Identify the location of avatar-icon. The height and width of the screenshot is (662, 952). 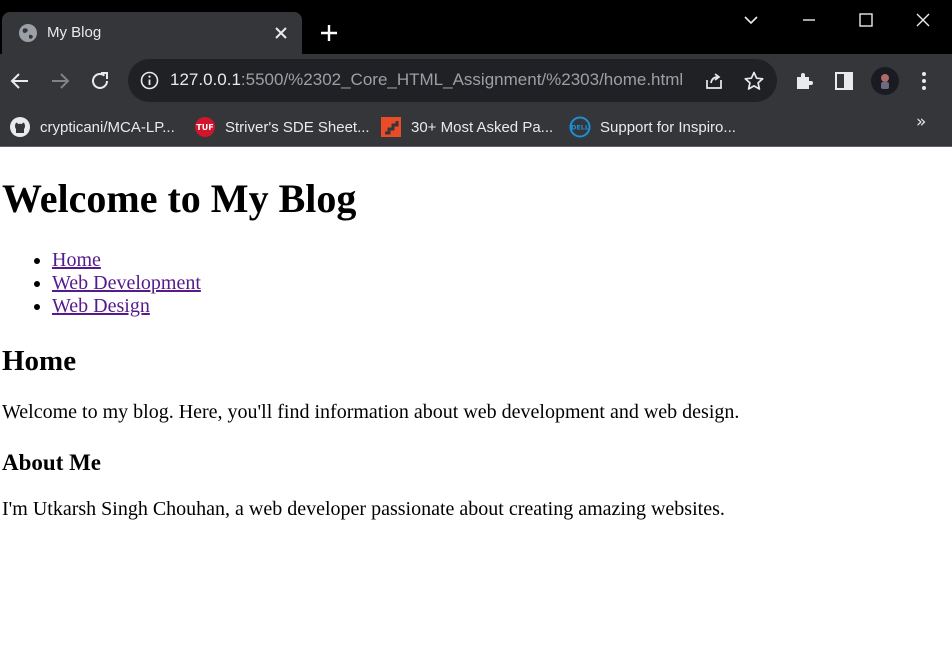
(885, 81).